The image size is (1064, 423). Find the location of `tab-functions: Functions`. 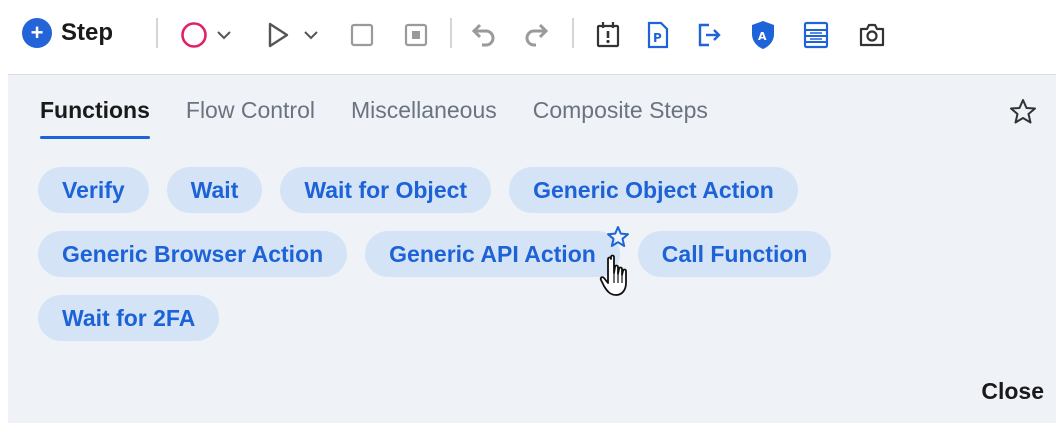

tab-functions: Functions is located at coordinates (95, 118).